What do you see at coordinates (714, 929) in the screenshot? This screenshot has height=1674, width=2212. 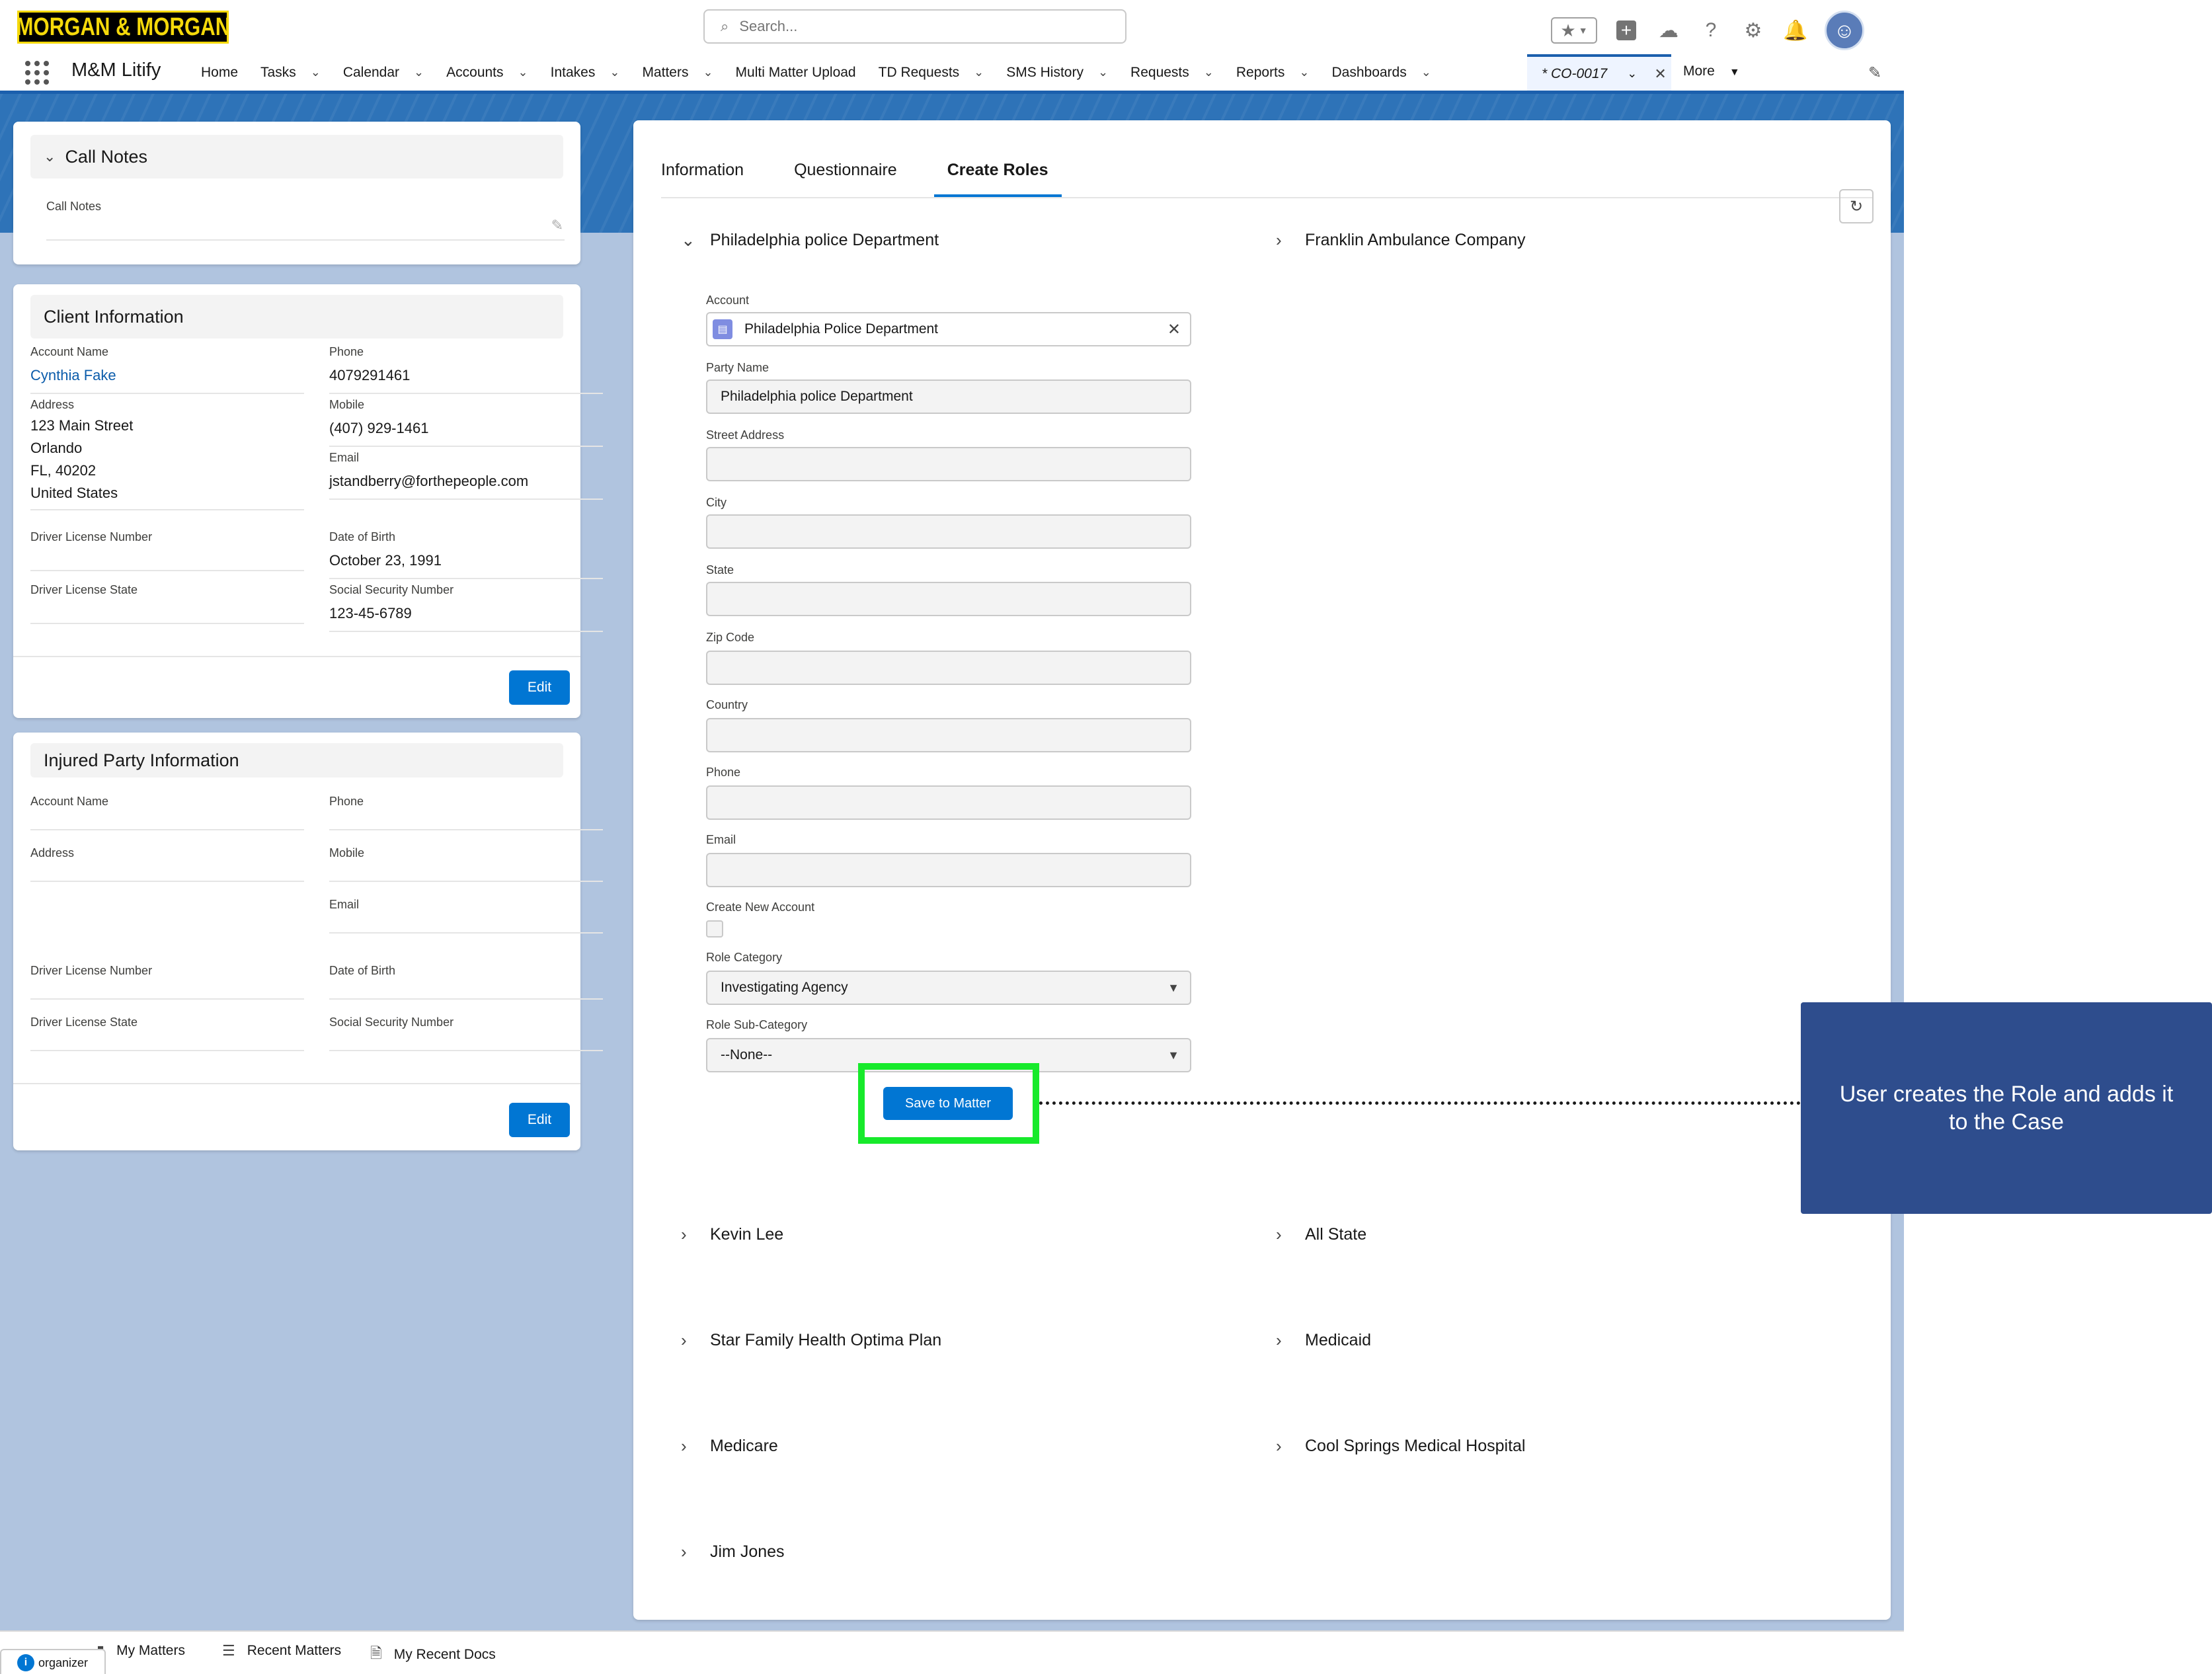 I see `create-new-account-checkbox` at bounding box center [714, 929].